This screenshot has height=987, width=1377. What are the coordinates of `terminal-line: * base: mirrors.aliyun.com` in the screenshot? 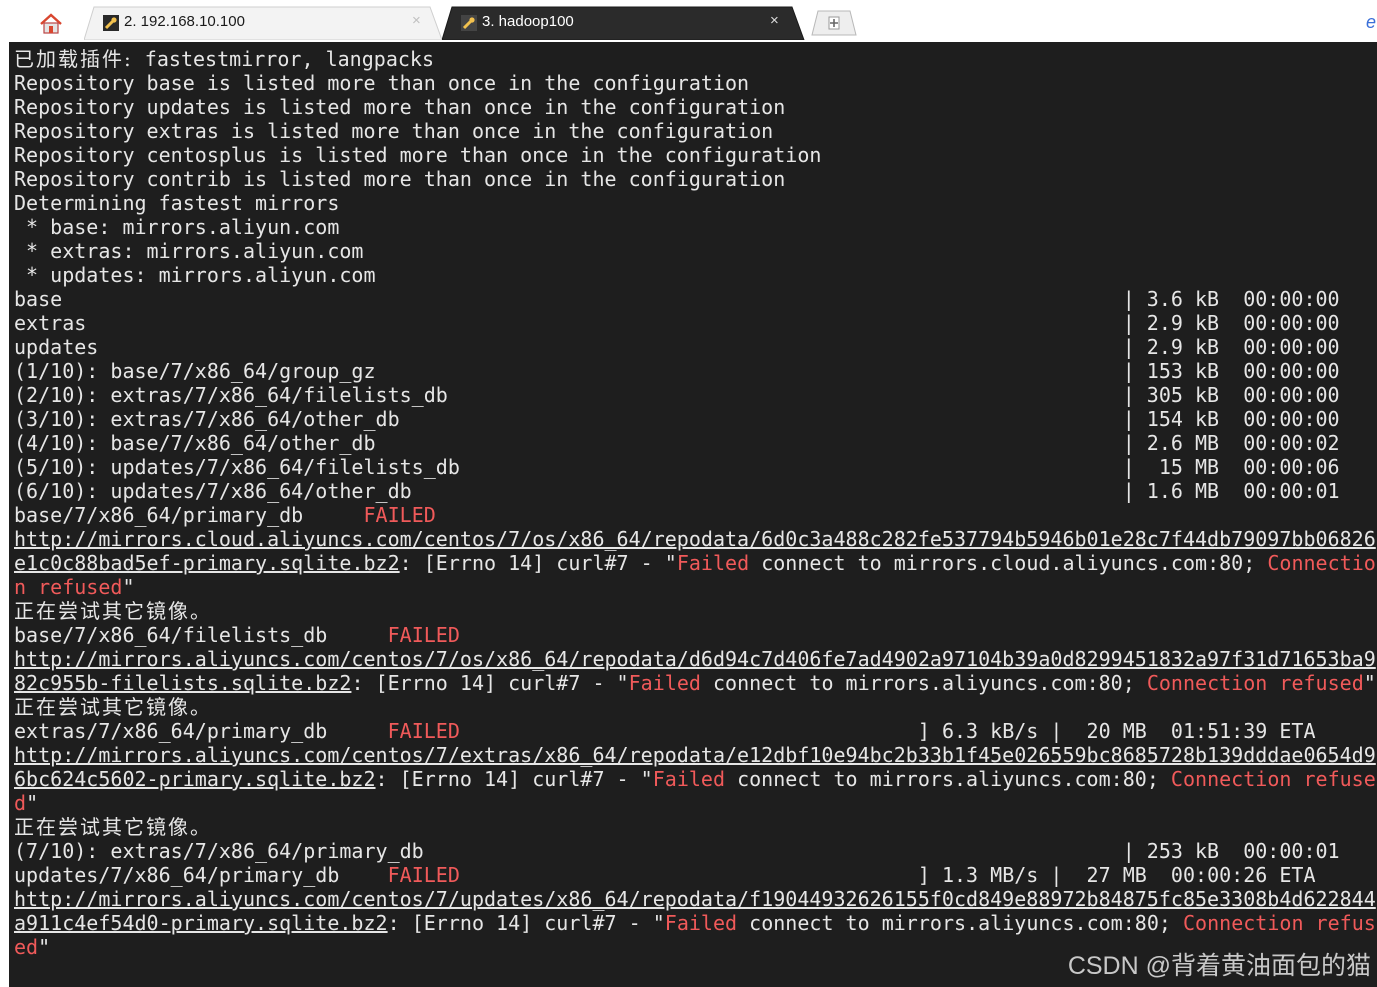 It's located at (176, 227).